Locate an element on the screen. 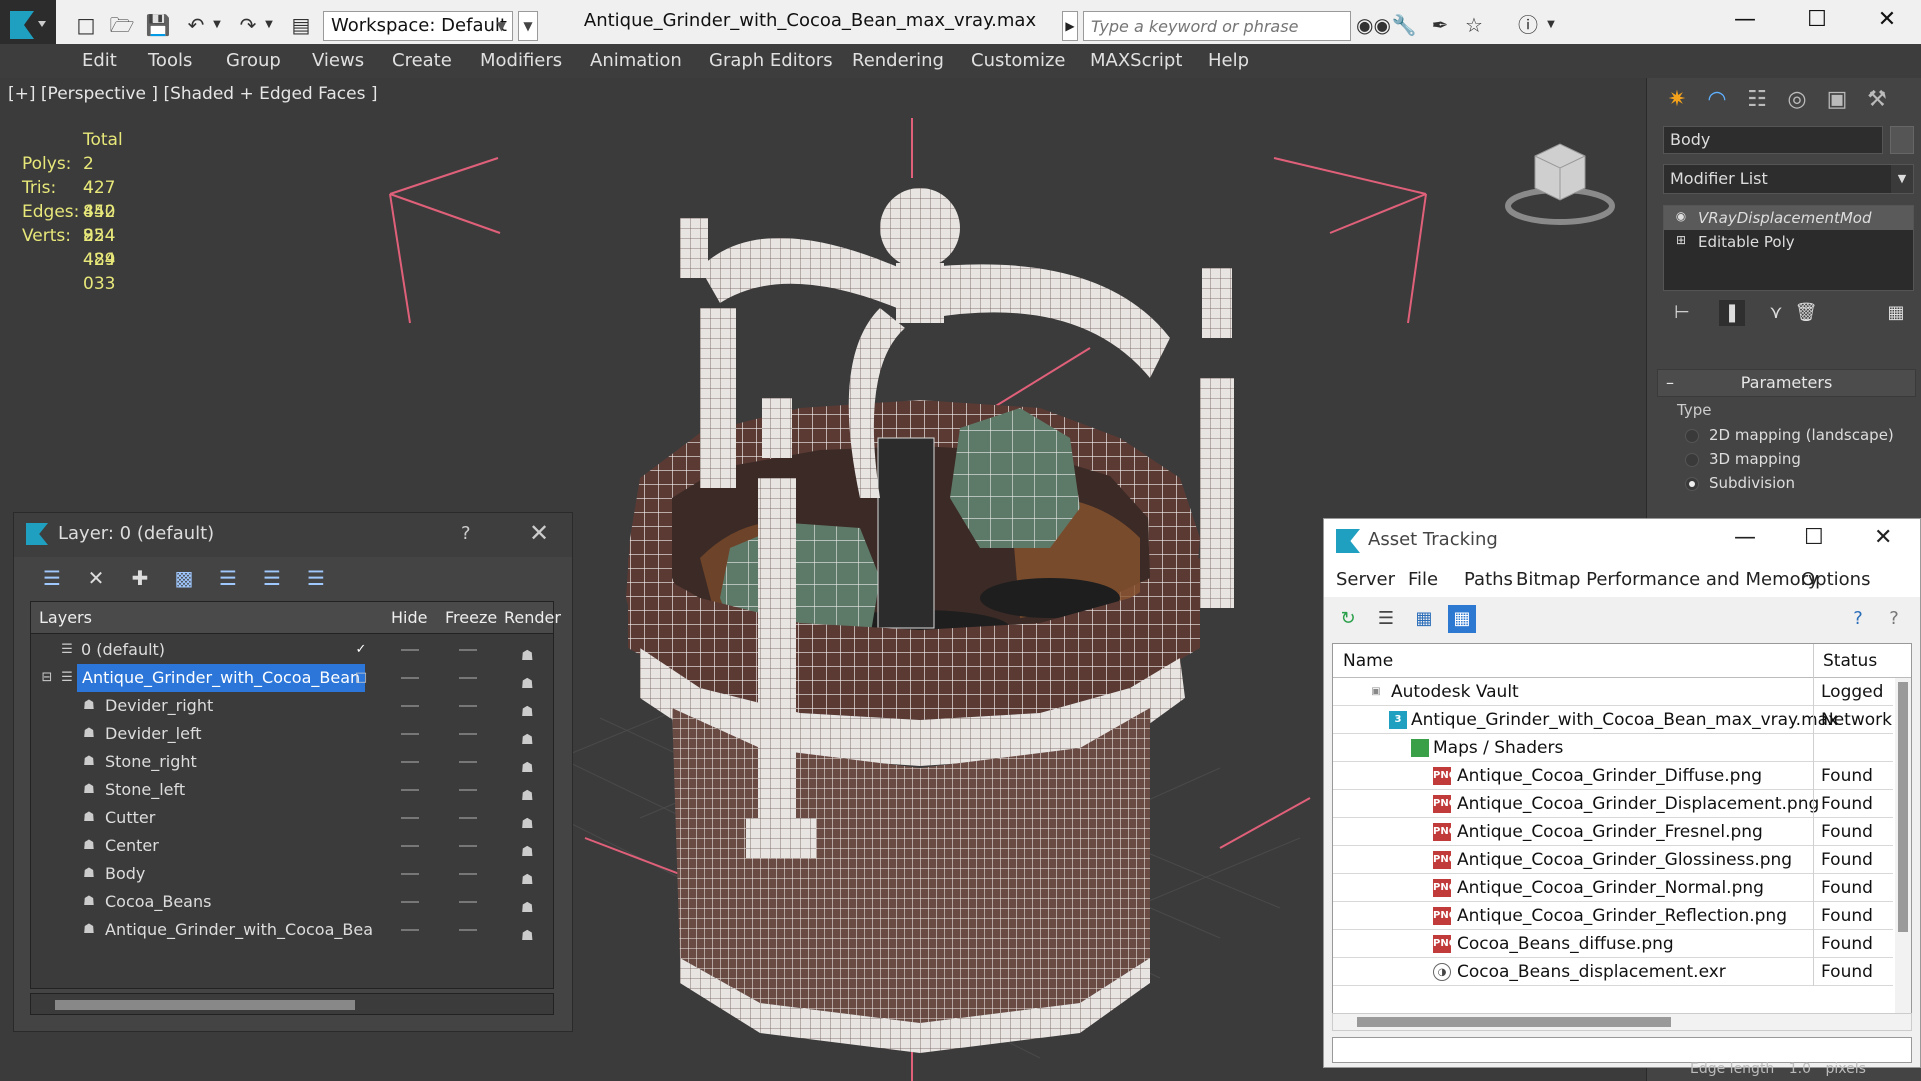 This screenshot has height=1081, width=1921. radio-3d-mapping: 3D mapping is located at coordinates (1743, 459).